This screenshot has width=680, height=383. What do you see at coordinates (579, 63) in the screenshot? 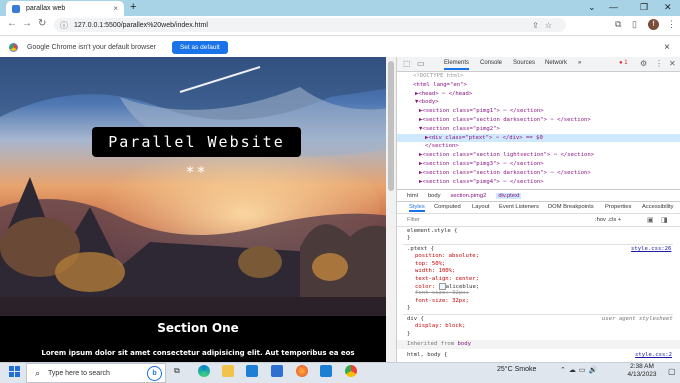
I see `more-tabs-icon: »` at bounding box center [579, 63].